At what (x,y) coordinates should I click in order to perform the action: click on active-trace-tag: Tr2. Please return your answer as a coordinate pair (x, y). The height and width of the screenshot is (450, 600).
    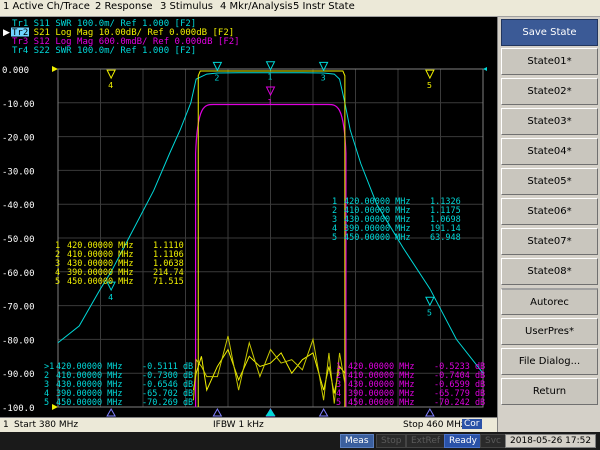
    Looking at the image, I should click on (20, 33).